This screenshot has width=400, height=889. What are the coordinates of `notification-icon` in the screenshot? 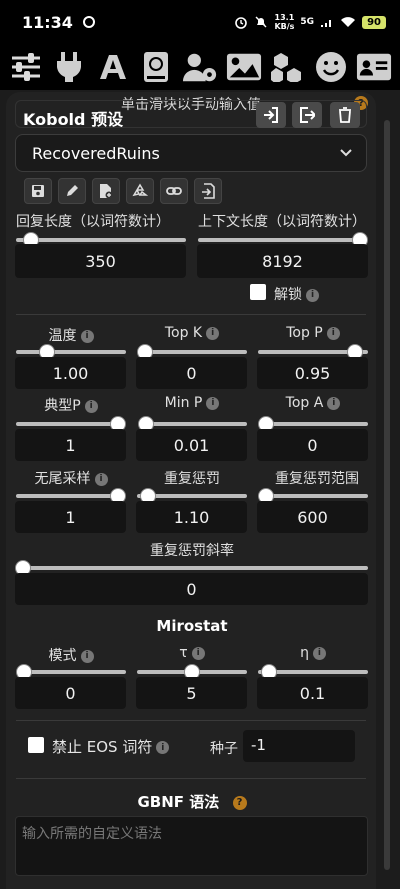 It's located at (88, 22).